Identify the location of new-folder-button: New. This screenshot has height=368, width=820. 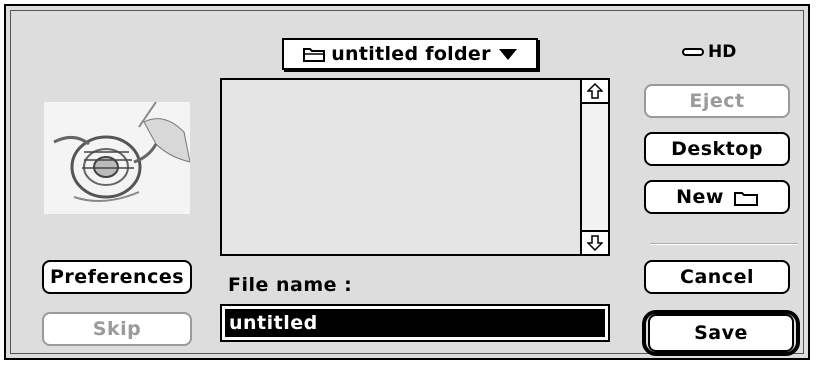
(717, 197).